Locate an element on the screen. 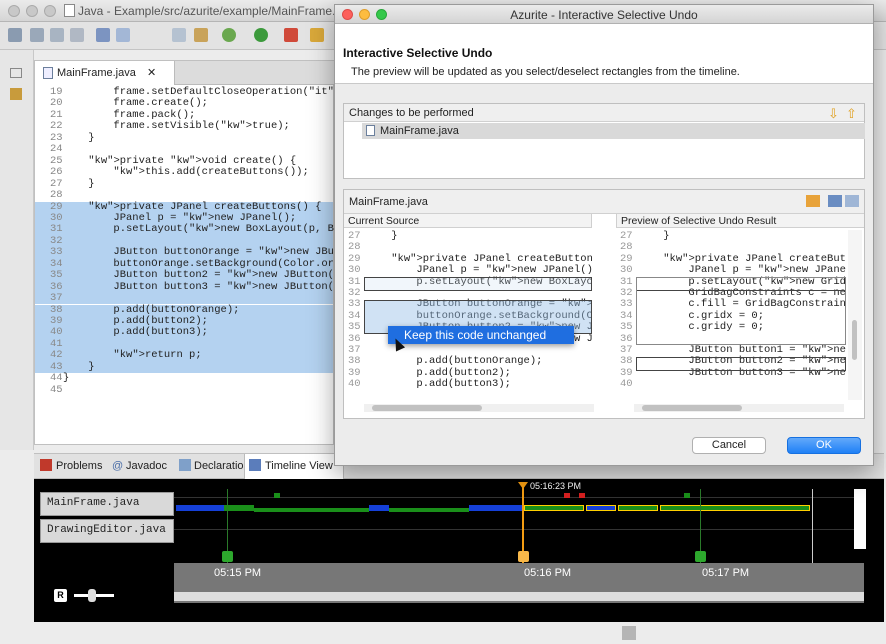  save-all-icon is located at coordinates (57, 35).